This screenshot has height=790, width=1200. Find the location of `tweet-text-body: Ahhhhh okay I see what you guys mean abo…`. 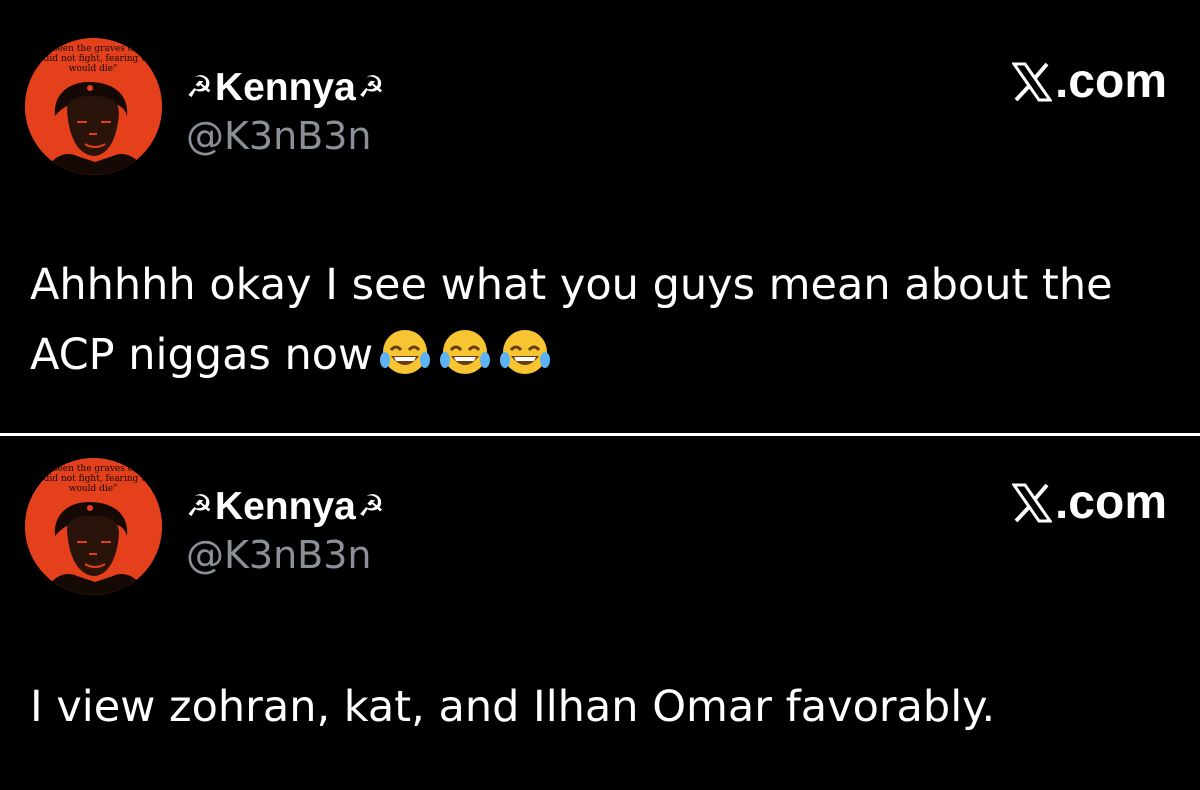

tweet-text-body: Ahhhhh okay I see what you guys mean abo… is located at coordinates (571, 320).